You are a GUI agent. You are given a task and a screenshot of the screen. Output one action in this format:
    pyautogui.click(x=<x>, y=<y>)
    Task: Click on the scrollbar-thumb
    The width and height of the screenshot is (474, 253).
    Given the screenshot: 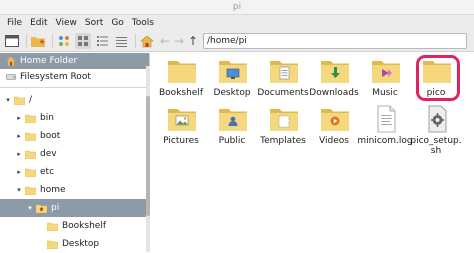 What is the action you would take?
    pyautogui.click(x=148, y=156)
    